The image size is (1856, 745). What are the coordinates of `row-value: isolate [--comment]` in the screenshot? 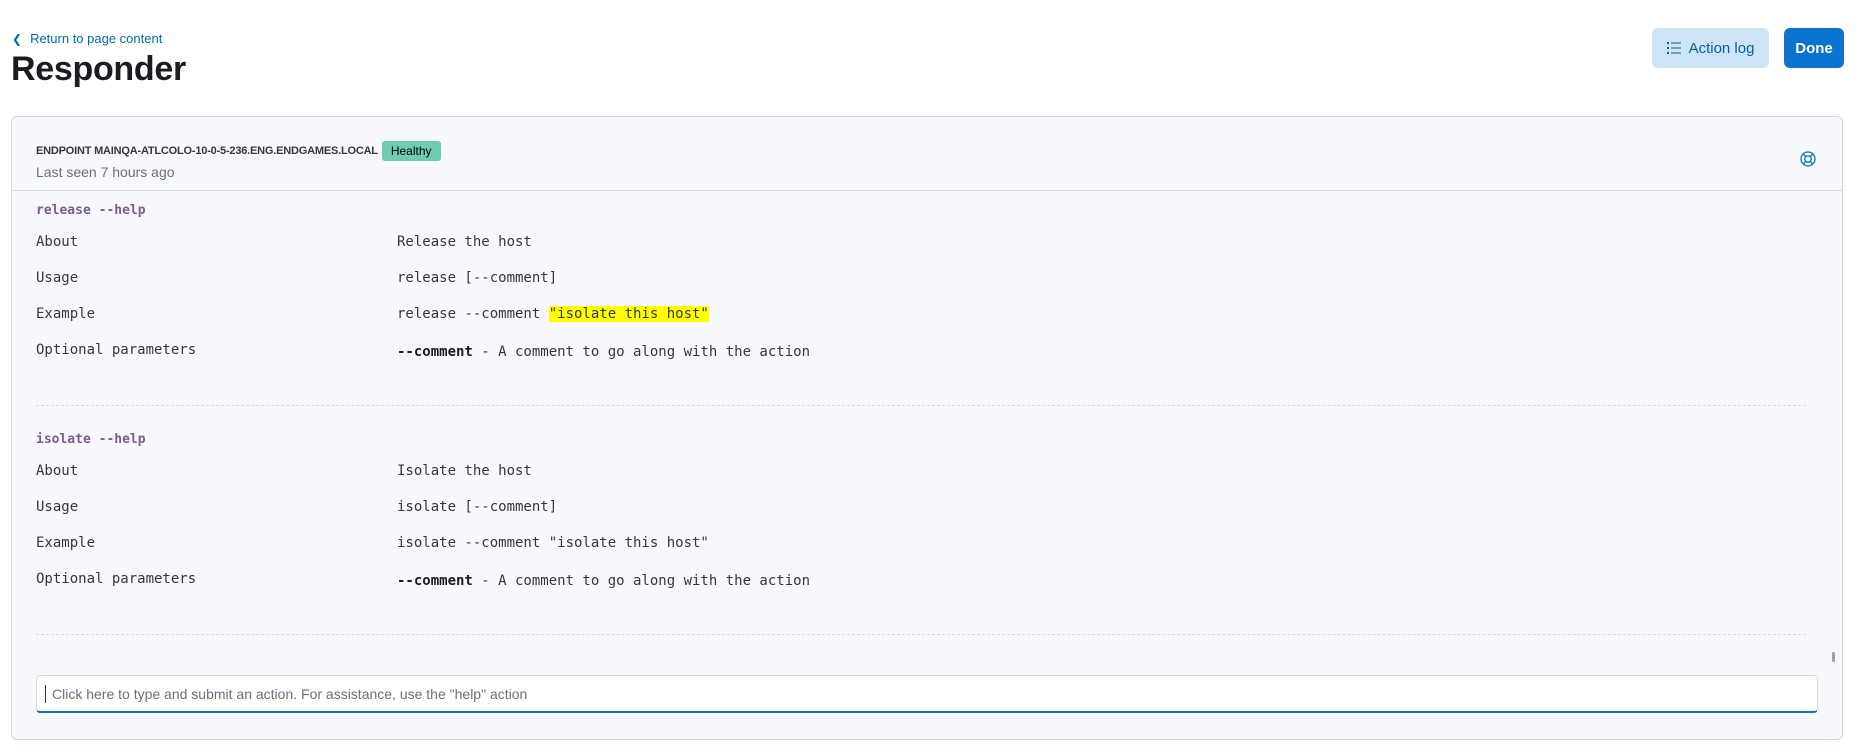 It's located at (477, 507).